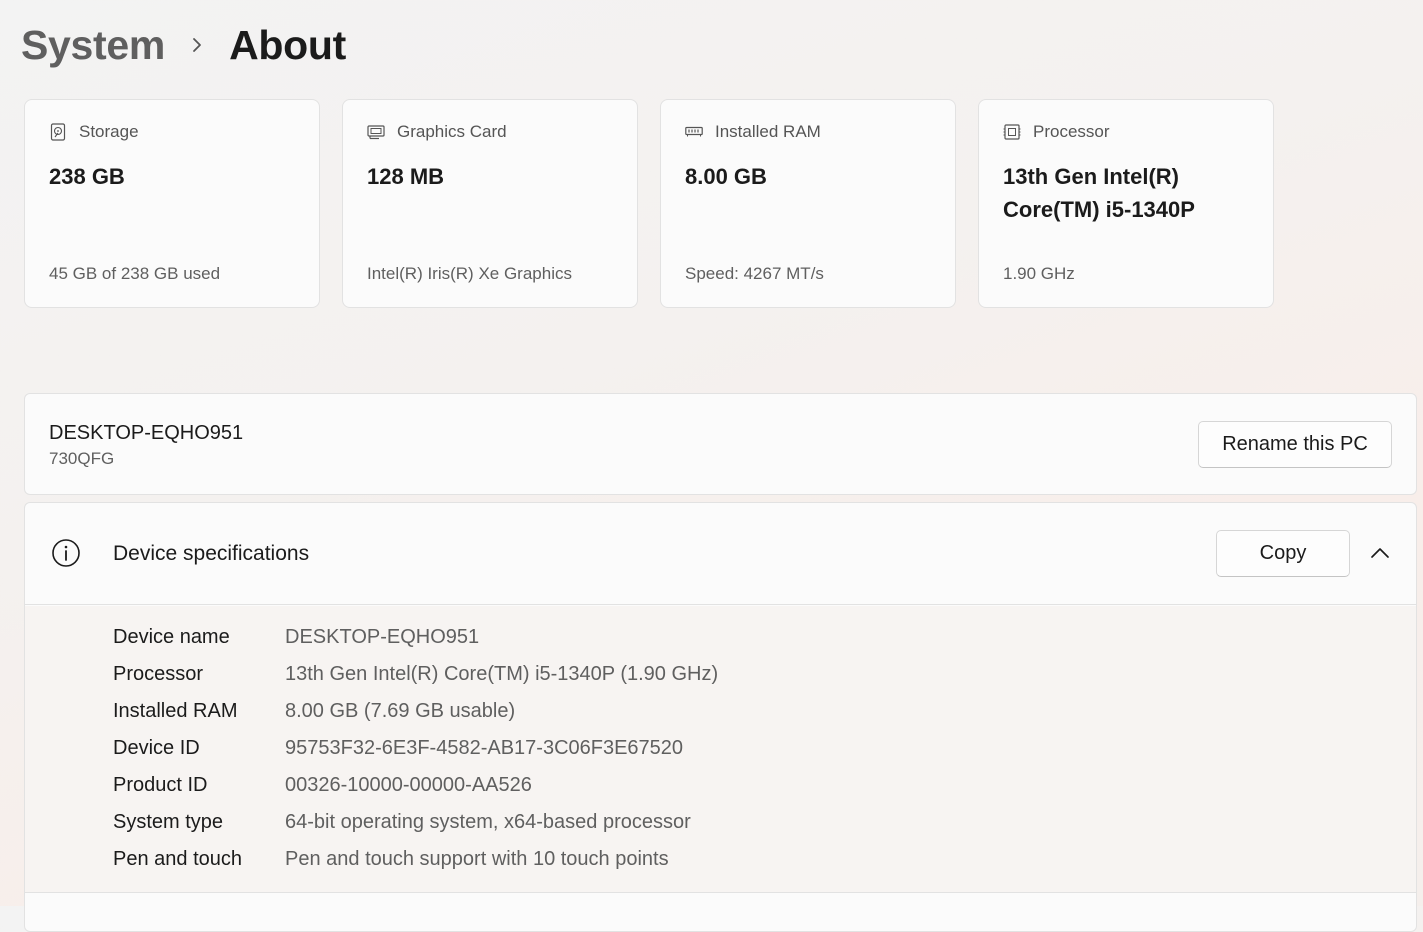 The height and width of the screenshot is (932, 1423). Describe the element at coordinates (87, 176) in the screenshot. I see `card-value: 238 GB` at that location.